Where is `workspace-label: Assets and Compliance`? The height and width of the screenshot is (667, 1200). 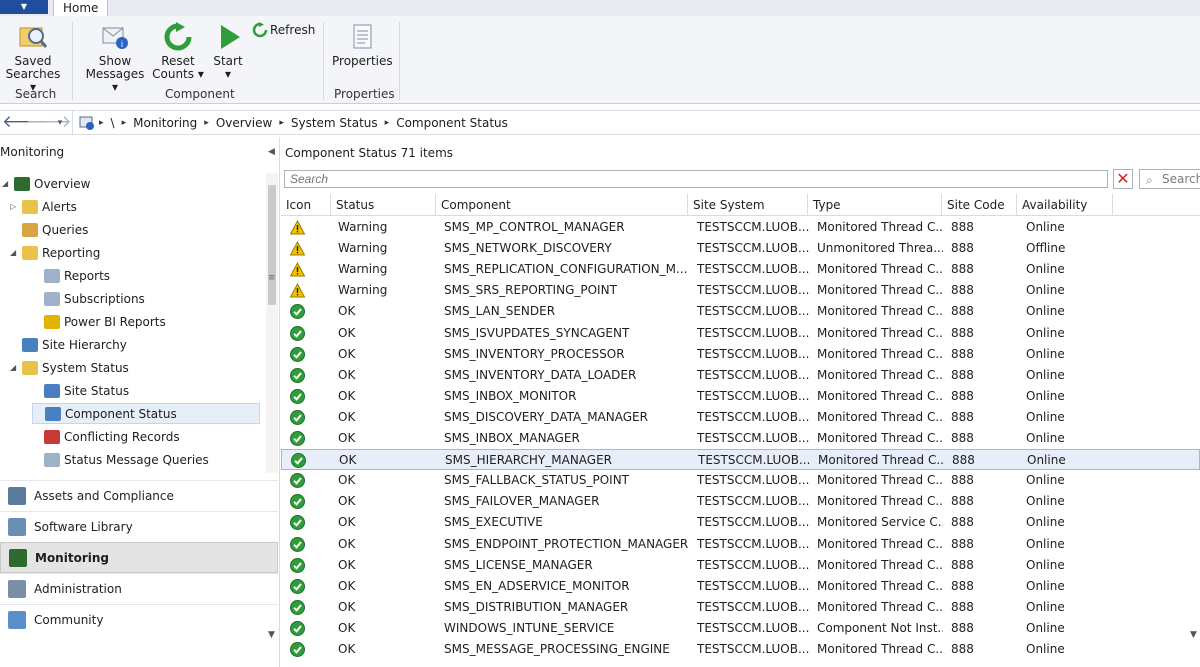 workspace-label: Assets and Compliance is located at coordinates (104, 496).